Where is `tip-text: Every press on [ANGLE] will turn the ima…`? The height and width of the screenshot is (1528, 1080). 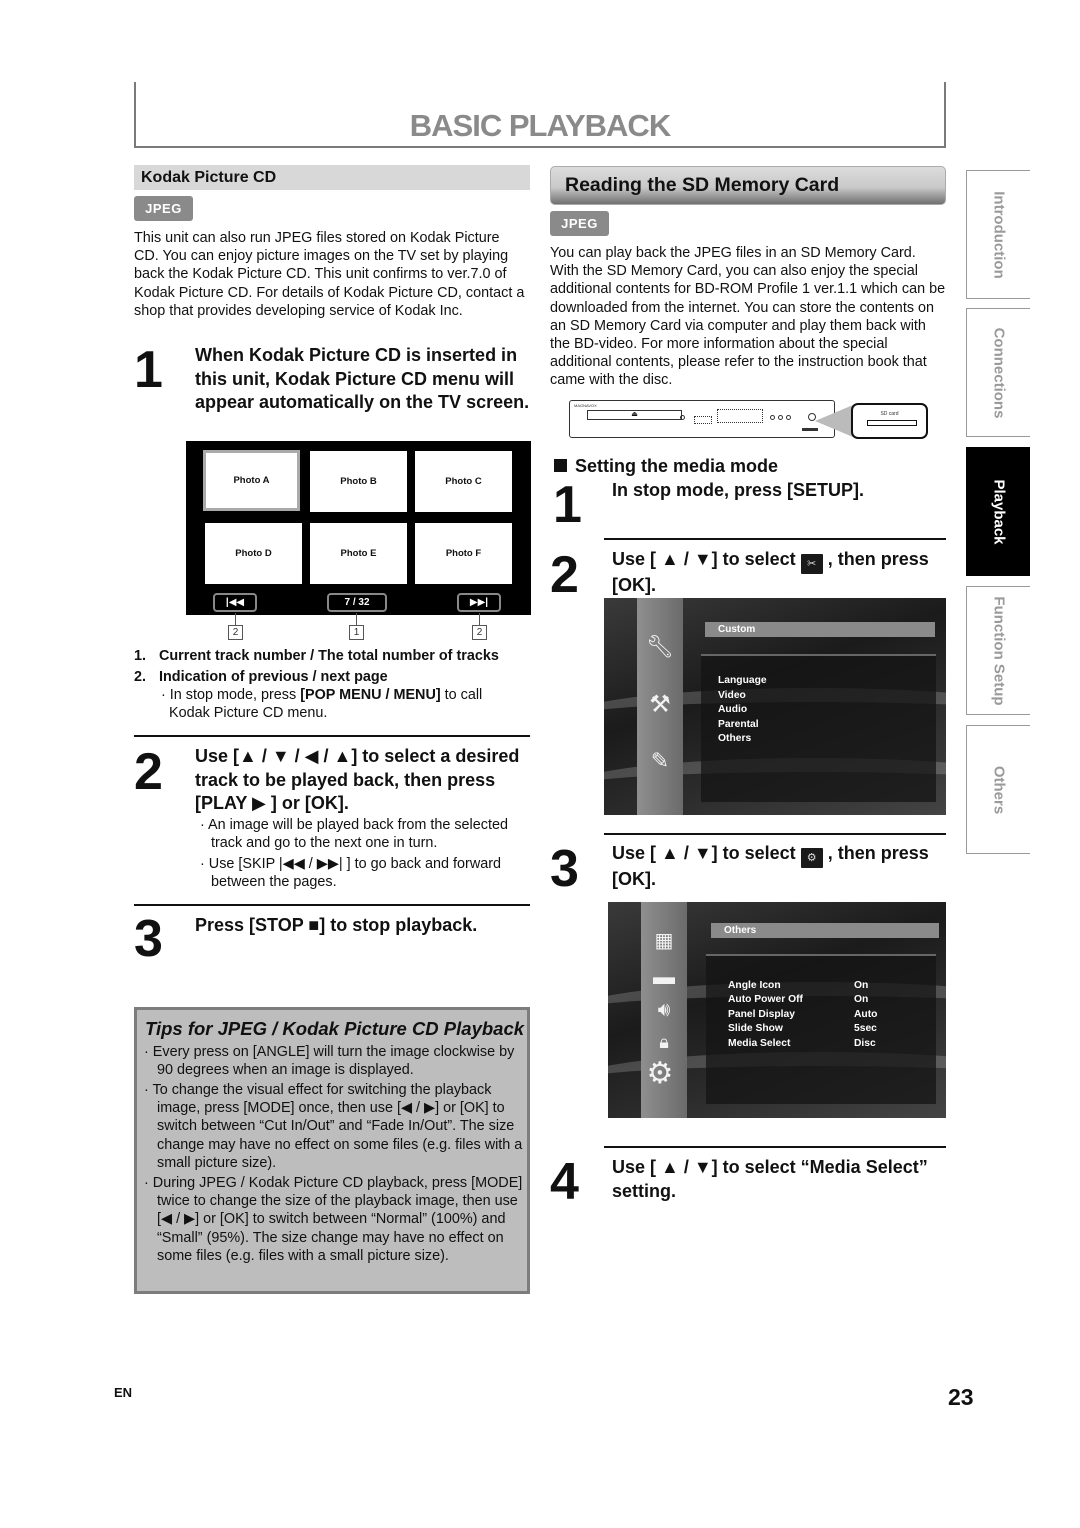
tip-text: Every press on [ANGLE] will turn the ima… is located at coordinates (333, 1061).